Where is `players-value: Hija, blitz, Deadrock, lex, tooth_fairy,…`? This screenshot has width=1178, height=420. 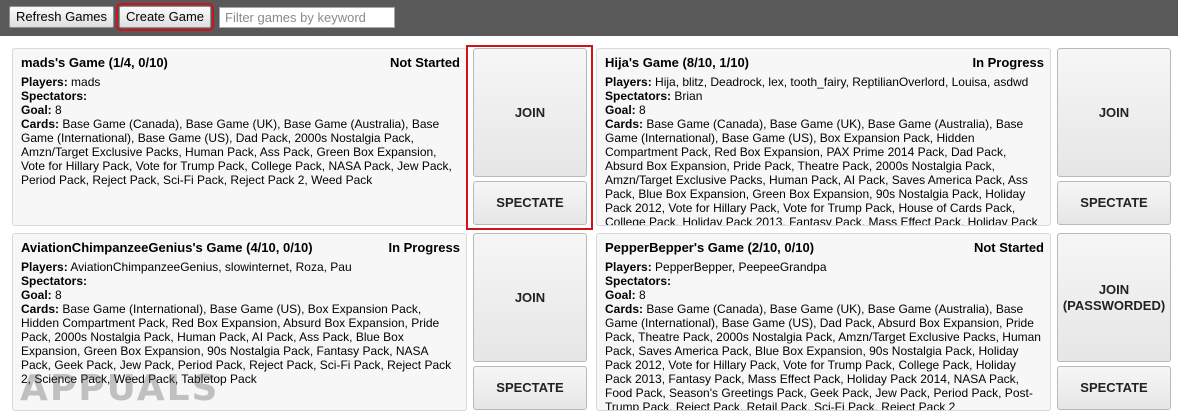 players-value: Hija, blitz, Deadrock, lex, tooth_fairy,… is located at coordinates (842, 82).